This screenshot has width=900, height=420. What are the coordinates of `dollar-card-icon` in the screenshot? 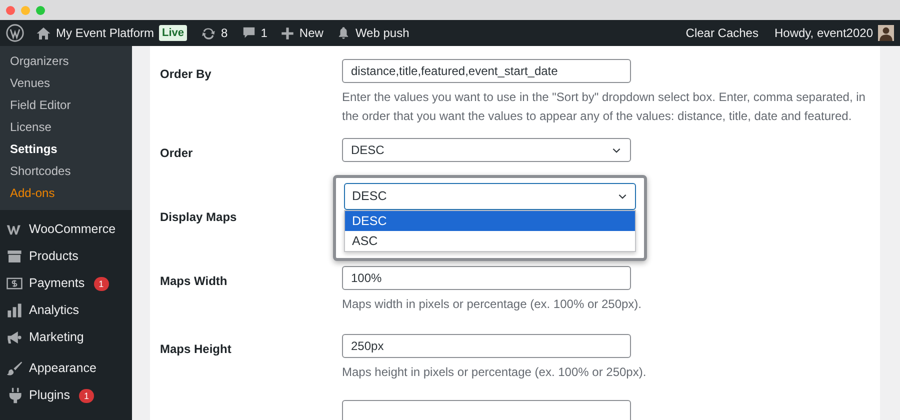 It's located at (14, 283).